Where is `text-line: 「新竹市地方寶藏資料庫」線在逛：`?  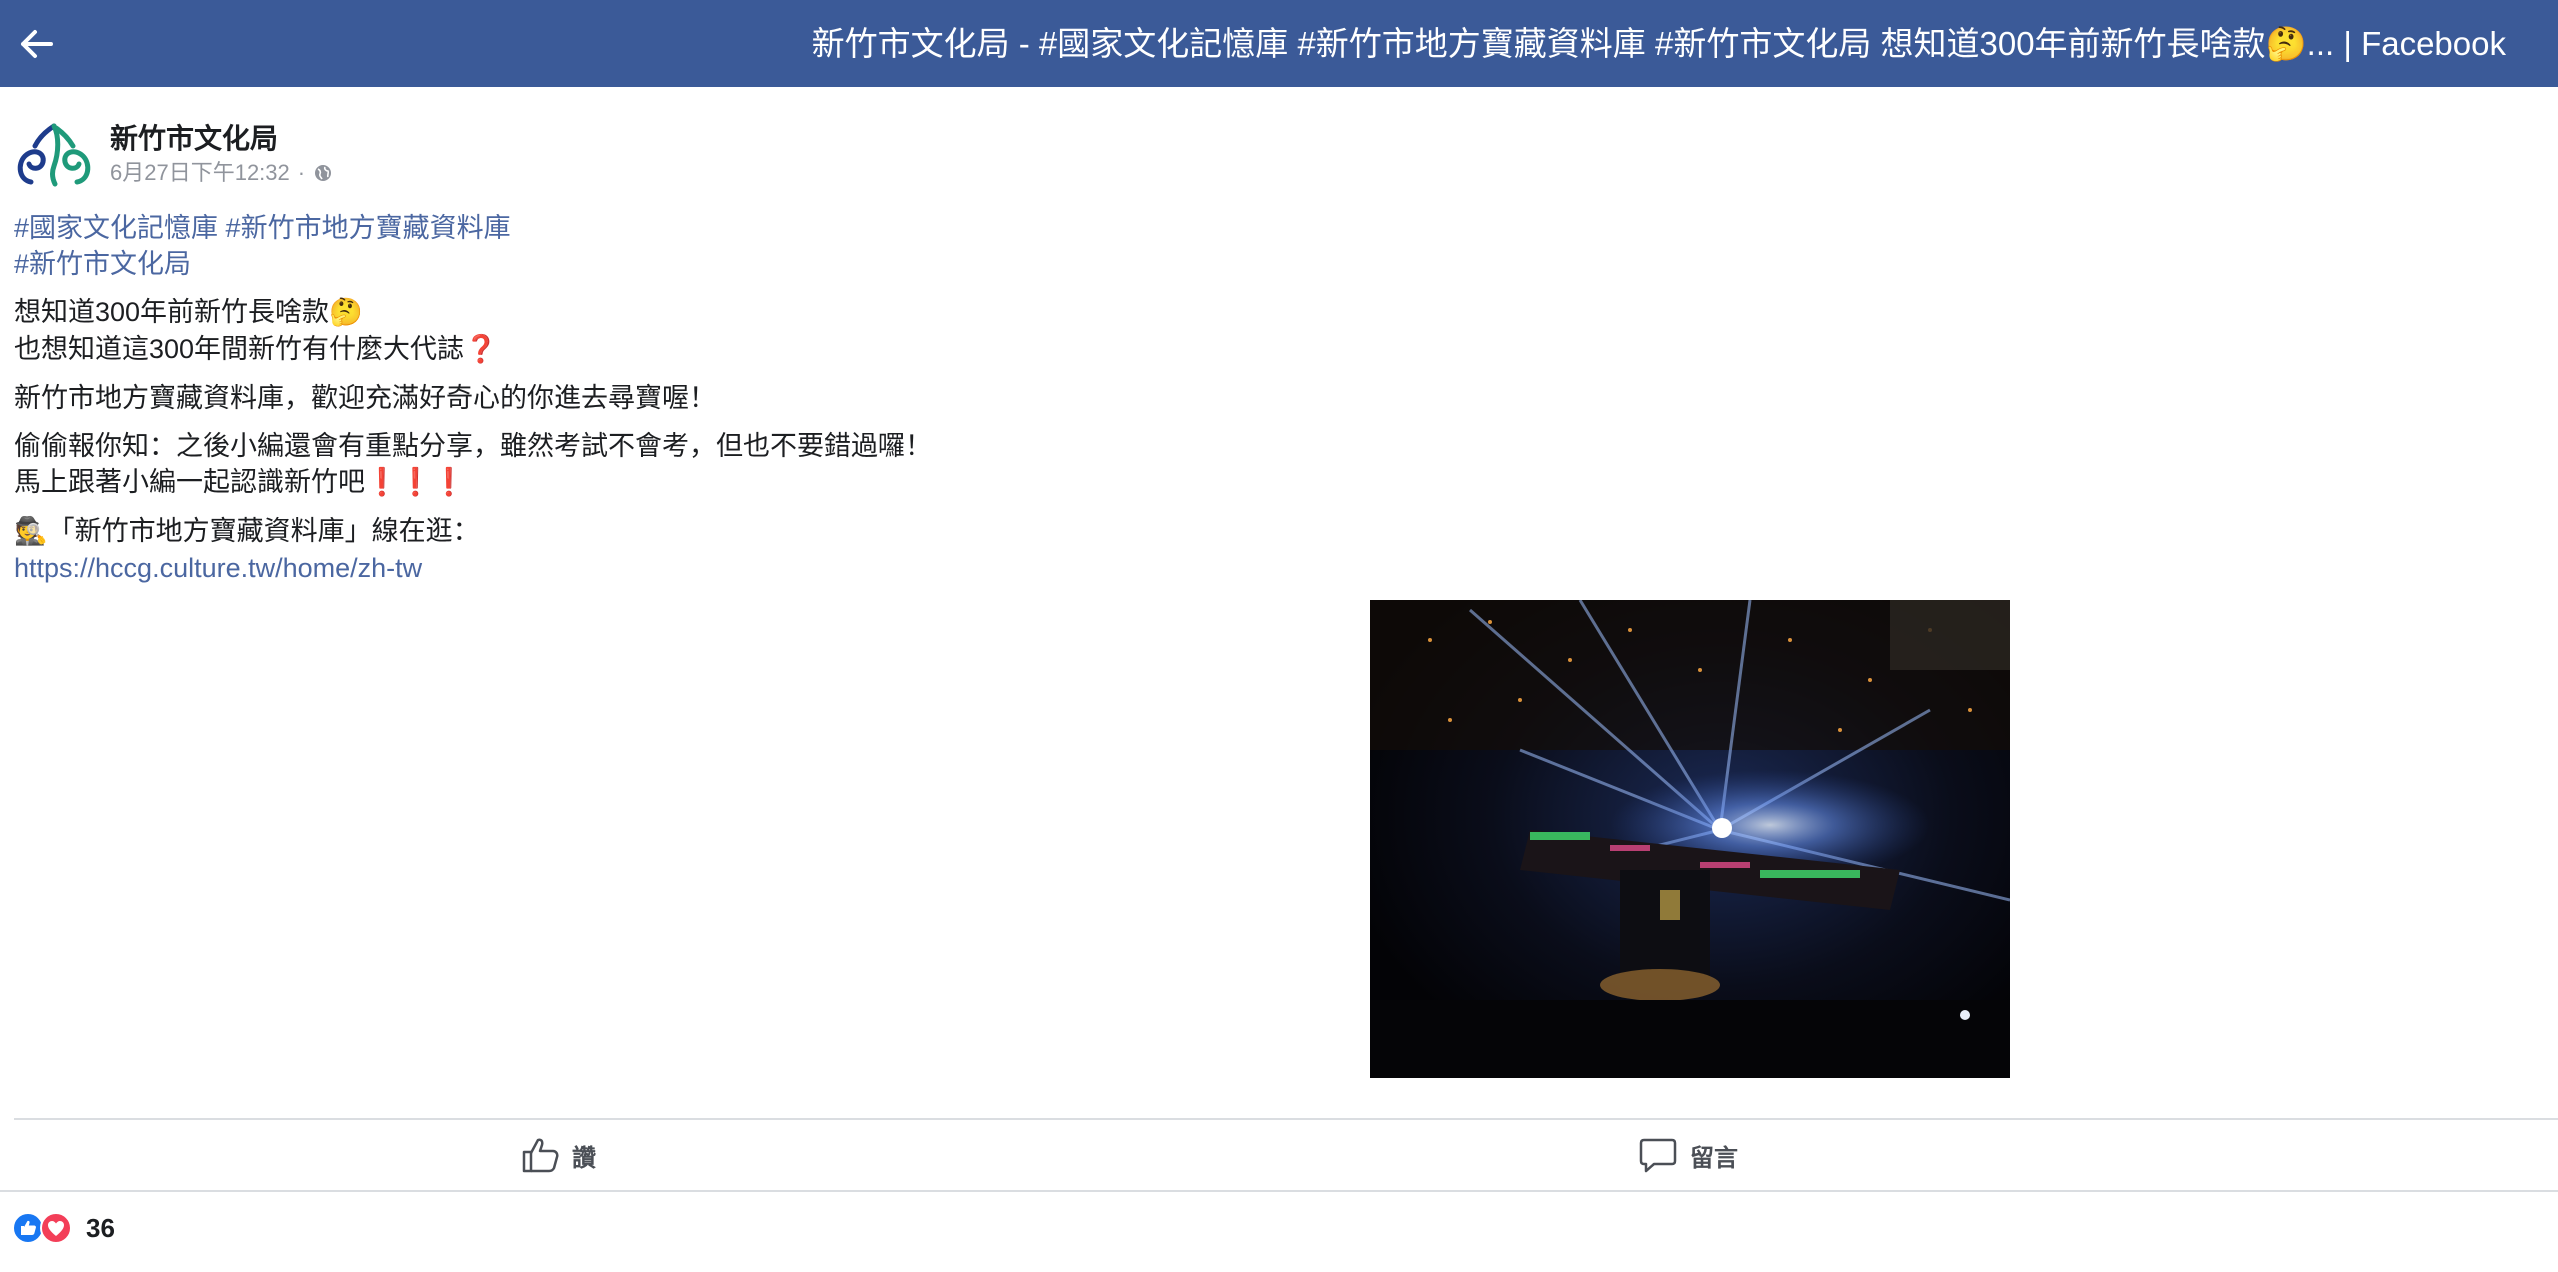 text-line: 「新竹市地方寶藏資料庫」線在逛： is located at coordinates (263, 531).